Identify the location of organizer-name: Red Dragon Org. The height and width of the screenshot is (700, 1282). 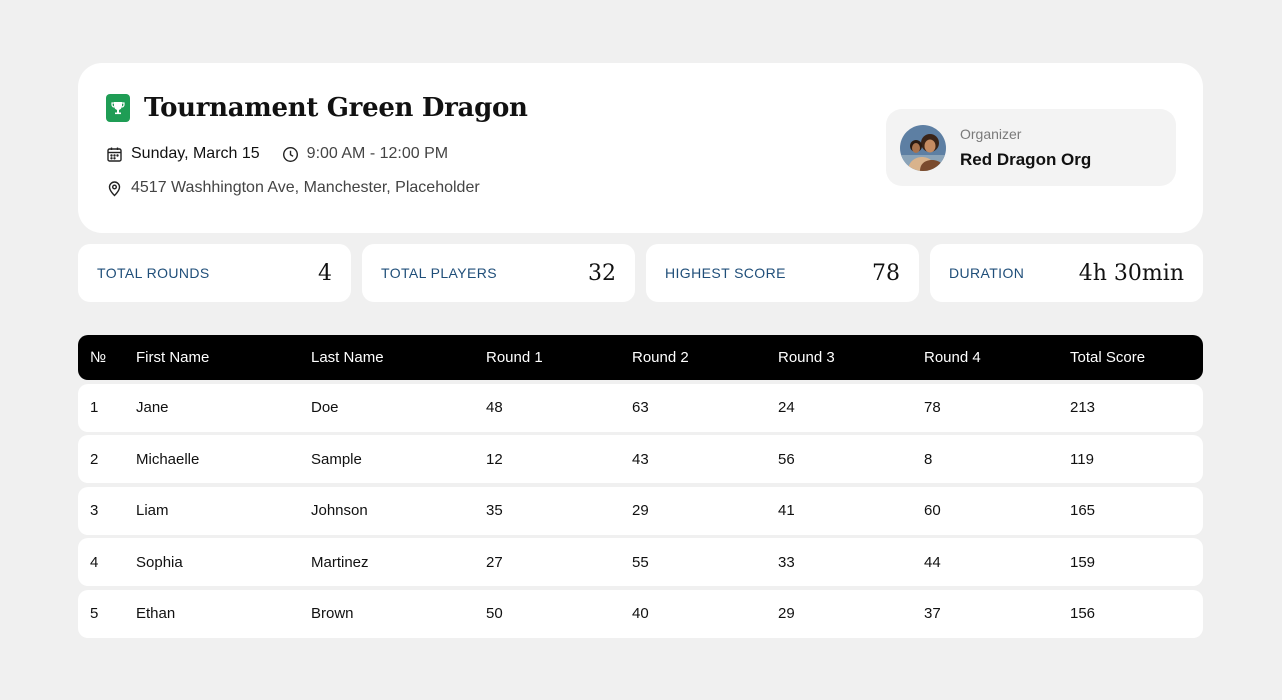
(1026, 159).